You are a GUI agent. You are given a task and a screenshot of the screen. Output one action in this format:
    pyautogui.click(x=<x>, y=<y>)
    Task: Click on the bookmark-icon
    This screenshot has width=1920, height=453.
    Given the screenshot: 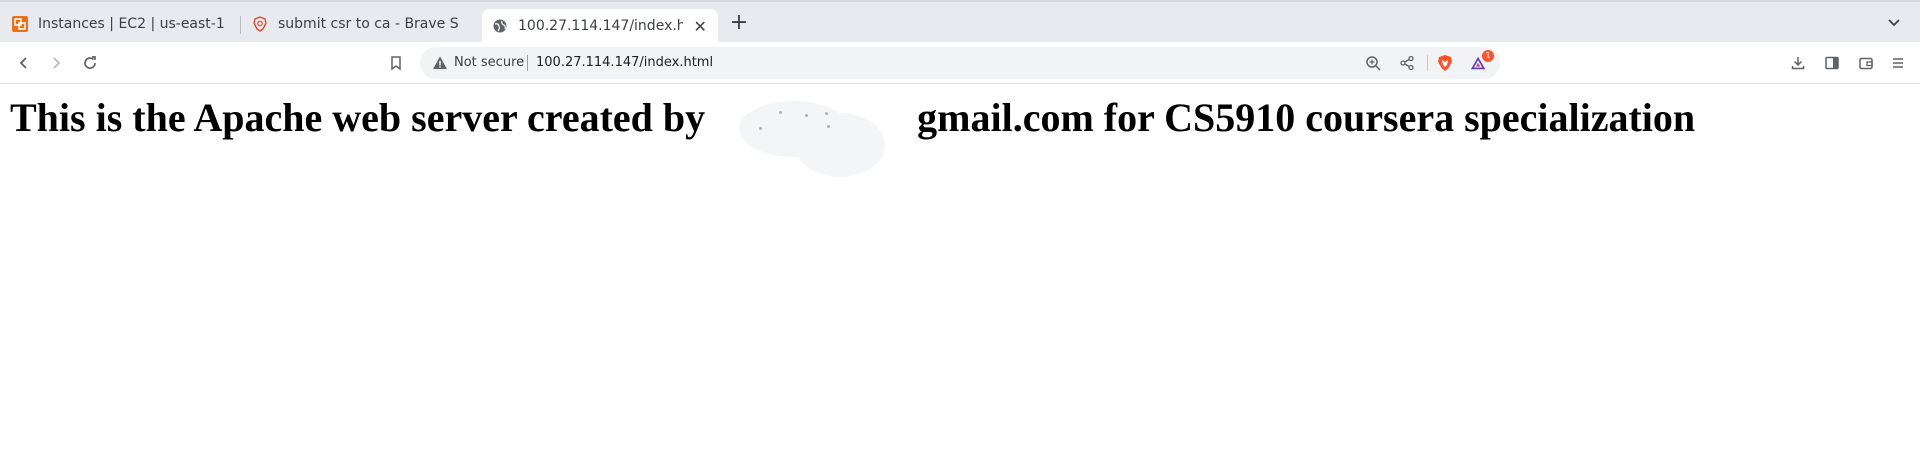 What is the action you would take?
    pyautogui.click(x=396, y=63)
    